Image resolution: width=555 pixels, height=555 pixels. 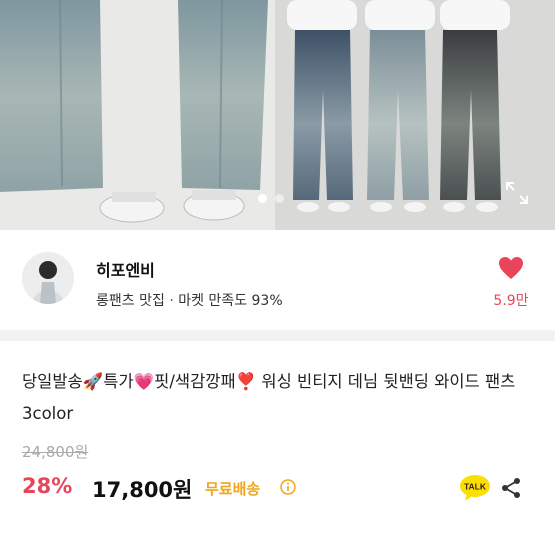 What do you see at coordinates (279, 198) in the screenshot?
I see `carousel-dot` at bounding box center [279, 198].